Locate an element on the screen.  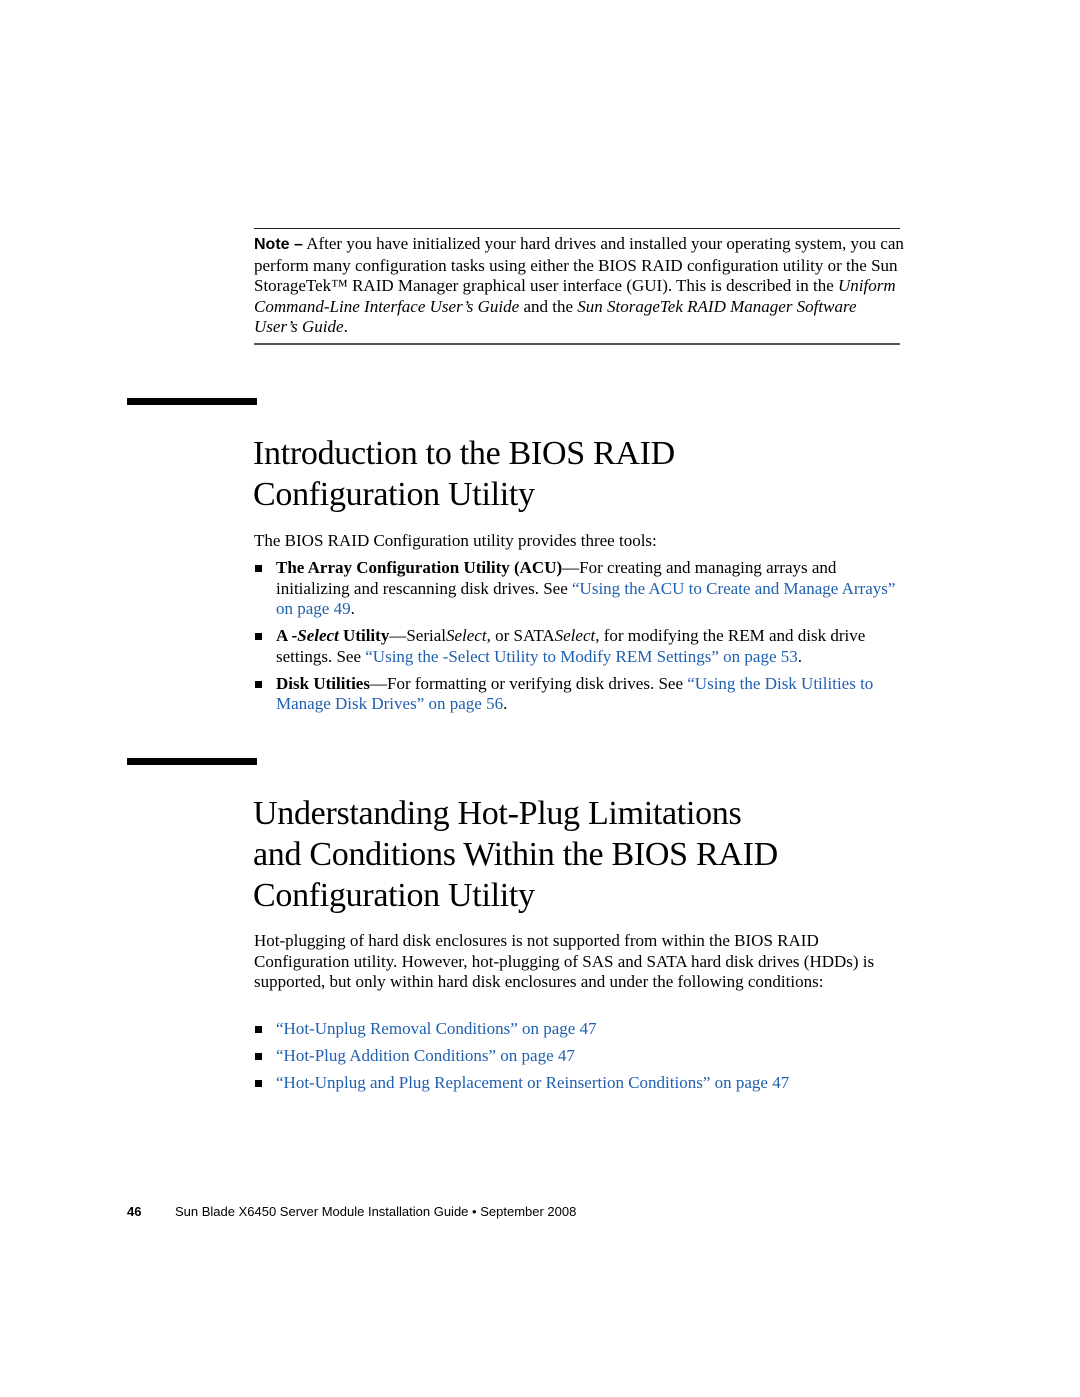
heading-line: and Conditions Within the BIOS RAID is located at coordinates (515, 854).